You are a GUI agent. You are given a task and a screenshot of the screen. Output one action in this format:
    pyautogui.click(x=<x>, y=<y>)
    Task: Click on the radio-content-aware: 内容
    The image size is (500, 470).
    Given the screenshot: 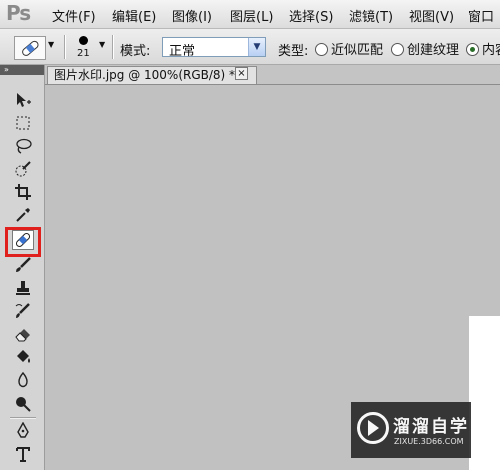 What is the action you would take?
    pyautogui.click(x=483, y=48)
    